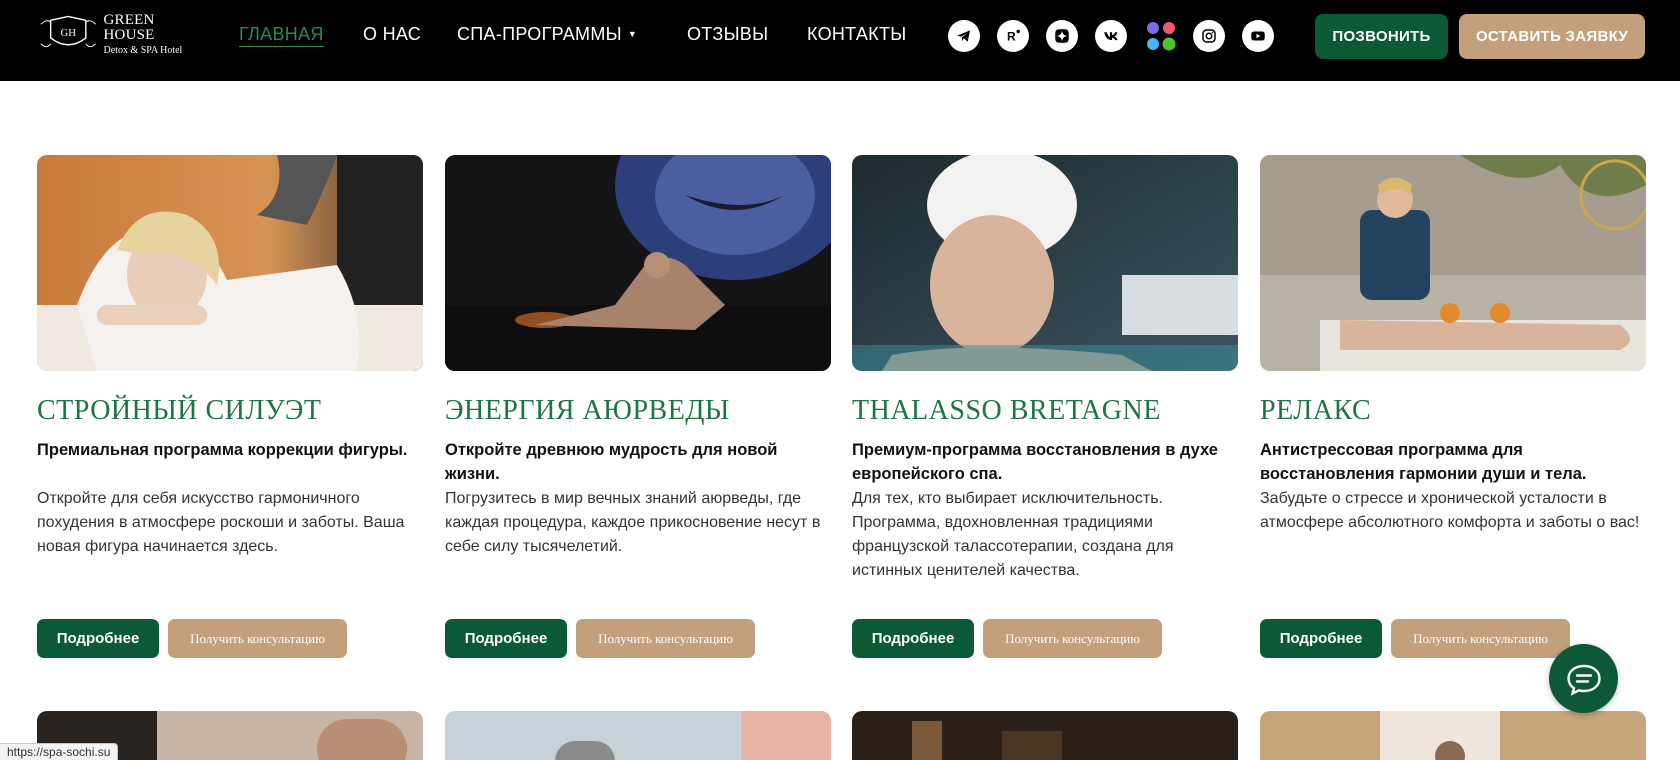 Image resolution: width=1680 pixels, height=760 pixels. What do you see at coordinates (1552, 36) in the screenshot?
I see `request-button: ОСТАВИТЬ ЗАЯВКУ` at bounding box center [1552, 36].